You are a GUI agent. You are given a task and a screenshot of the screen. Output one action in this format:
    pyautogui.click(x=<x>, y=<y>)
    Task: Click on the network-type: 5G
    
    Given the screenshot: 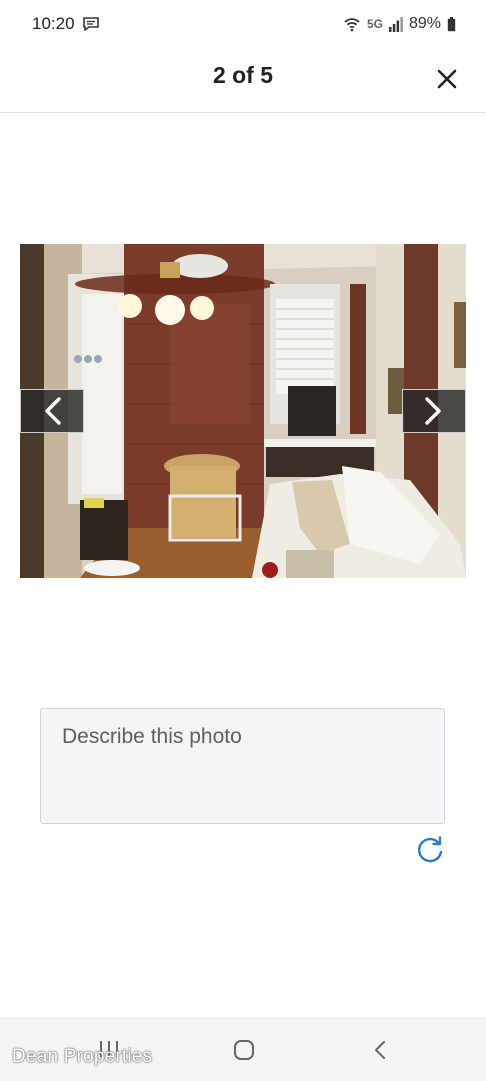 What is the action you would take?
    pyautogui.click(x=374, y=24)
    